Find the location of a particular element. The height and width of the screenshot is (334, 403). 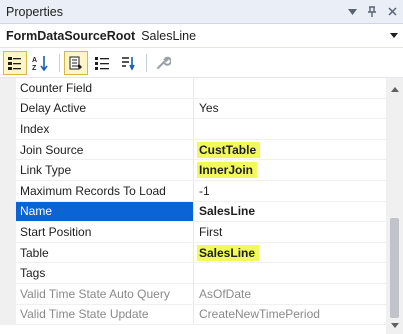

events-icon is located at coordinates (102, 63).